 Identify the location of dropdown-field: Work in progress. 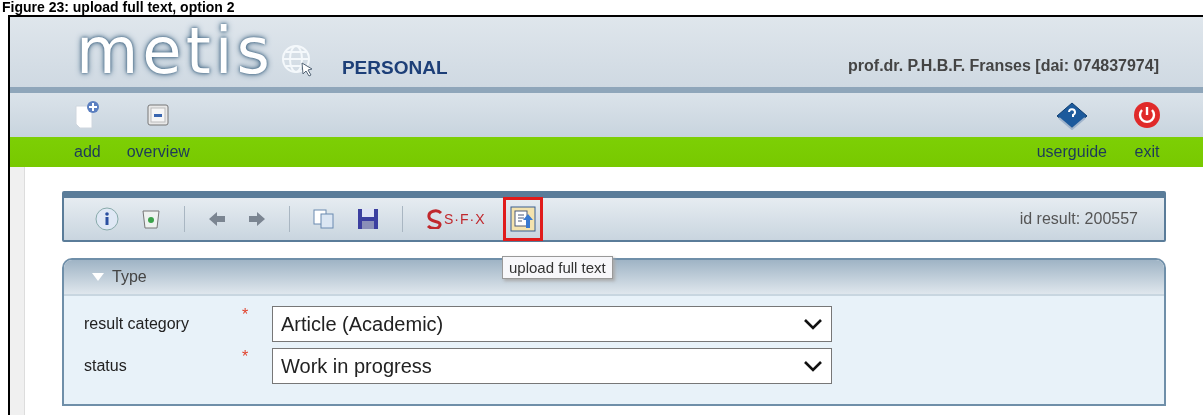
(552, 366).